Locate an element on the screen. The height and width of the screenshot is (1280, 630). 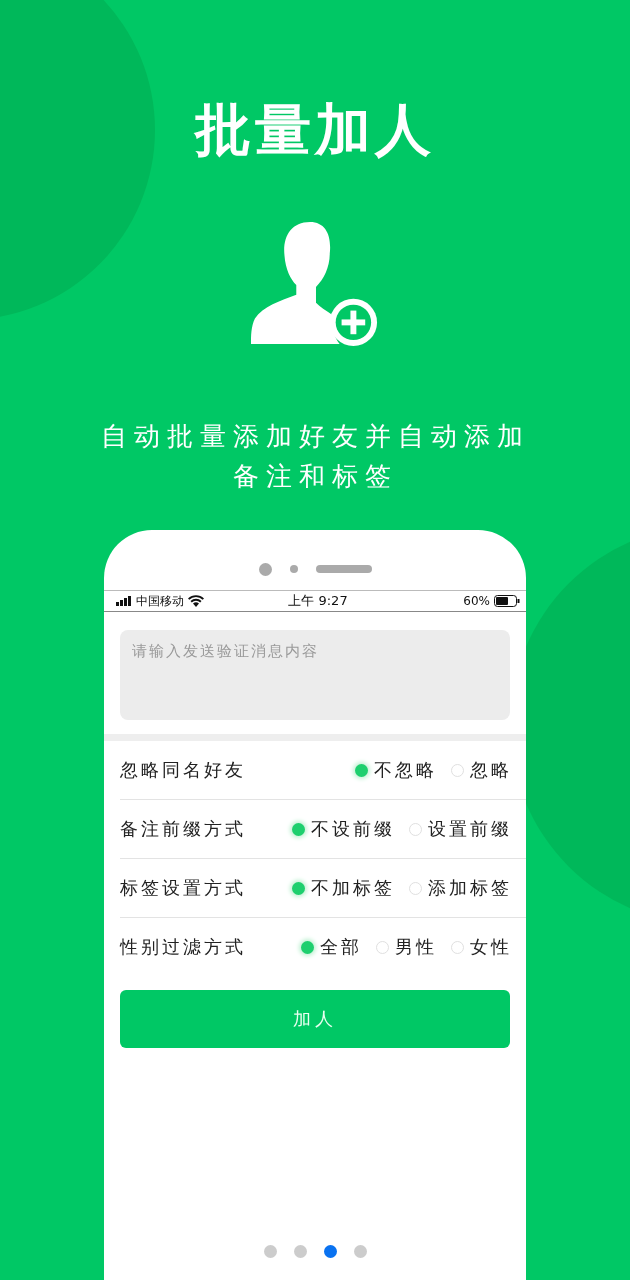
camera-dot is located at coordinates (265, 569).